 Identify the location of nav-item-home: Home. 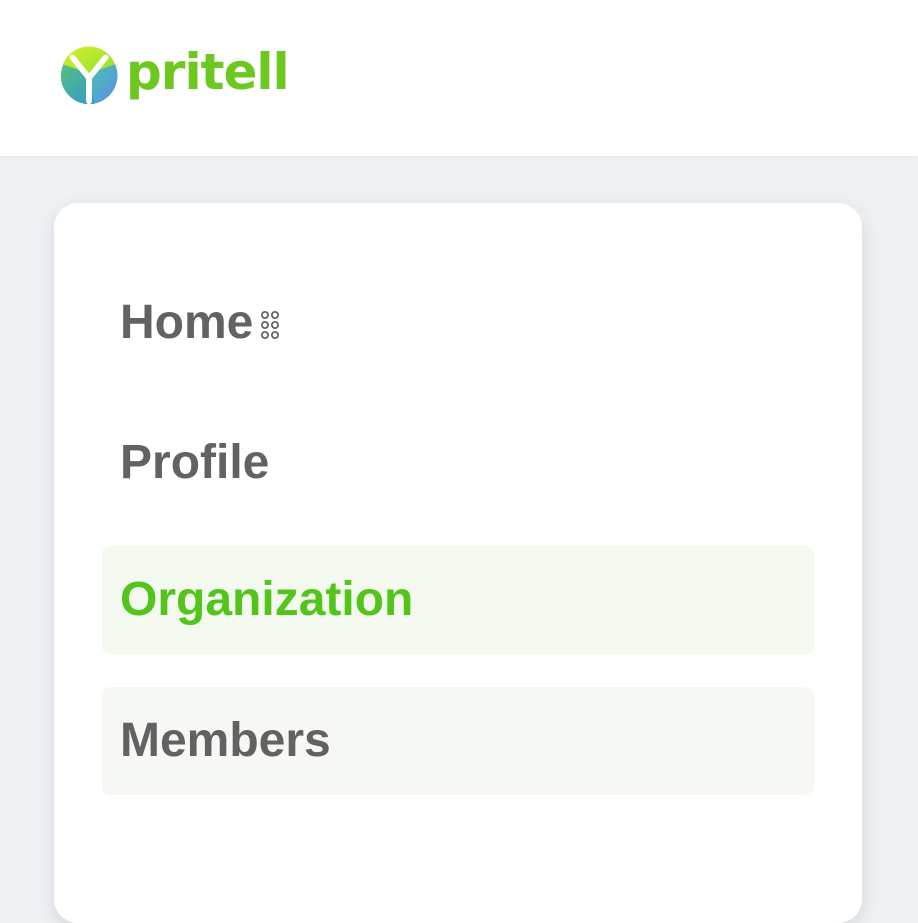
(458, 323).